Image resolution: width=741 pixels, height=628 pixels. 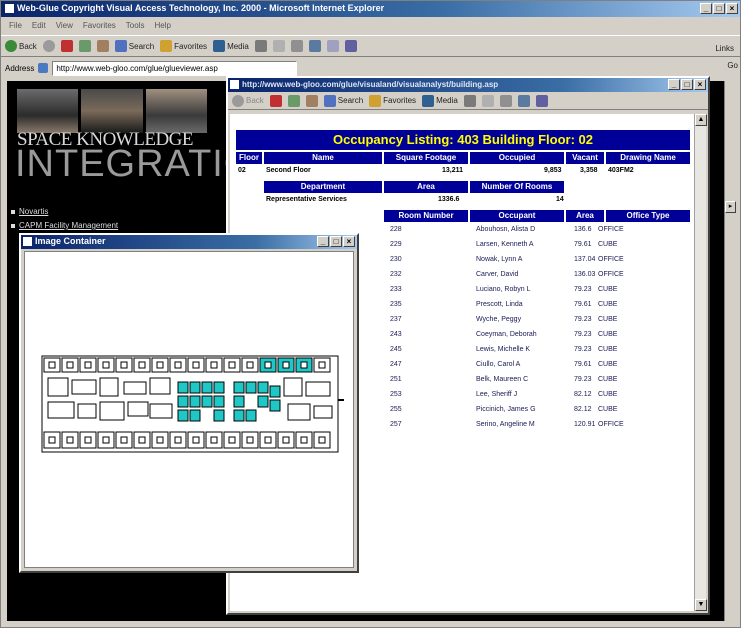 I want to click on occupant-name: Abouhosn, Alista D, so click(x=506, y=229).